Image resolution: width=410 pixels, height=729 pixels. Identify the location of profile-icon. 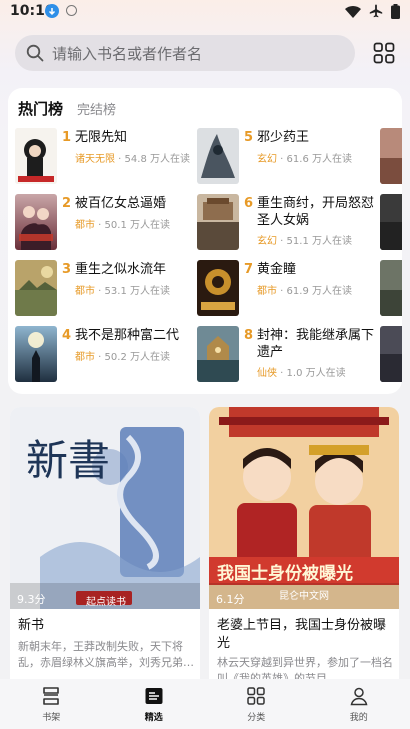
(359, 696).